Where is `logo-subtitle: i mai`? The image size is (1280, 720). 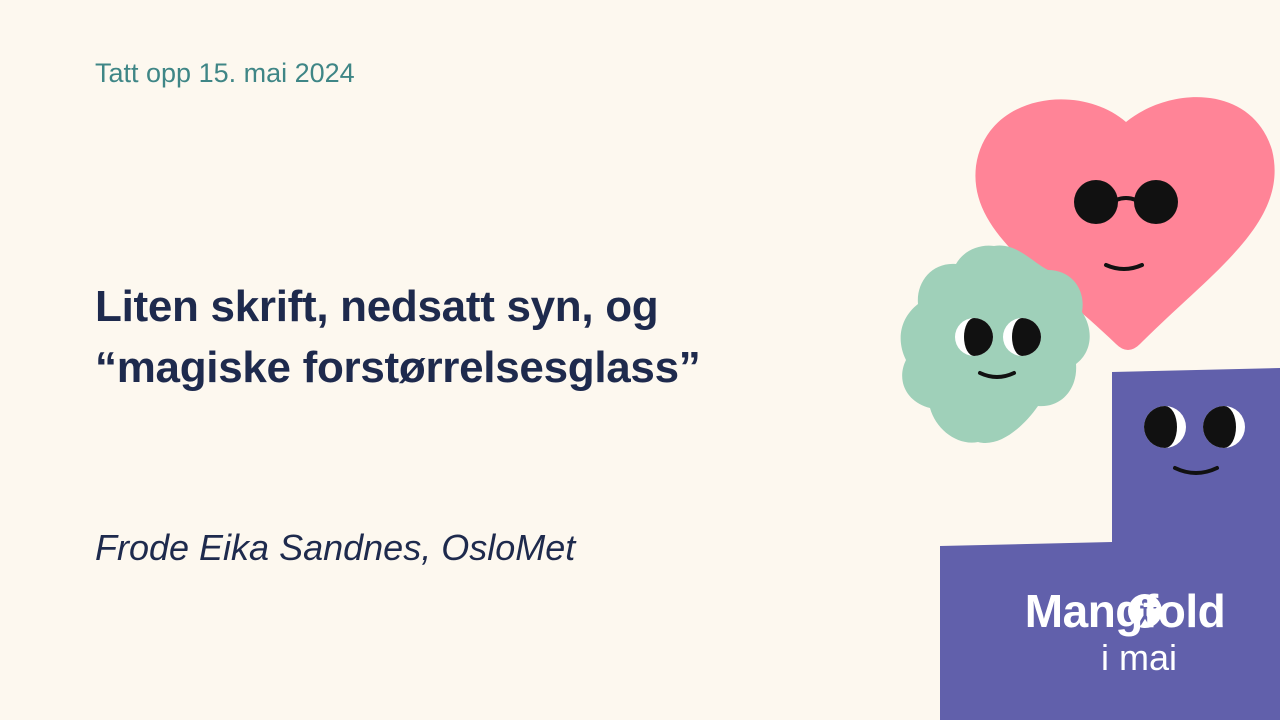 logo-subtitle: i mai is located at coordinates (1138, 657).